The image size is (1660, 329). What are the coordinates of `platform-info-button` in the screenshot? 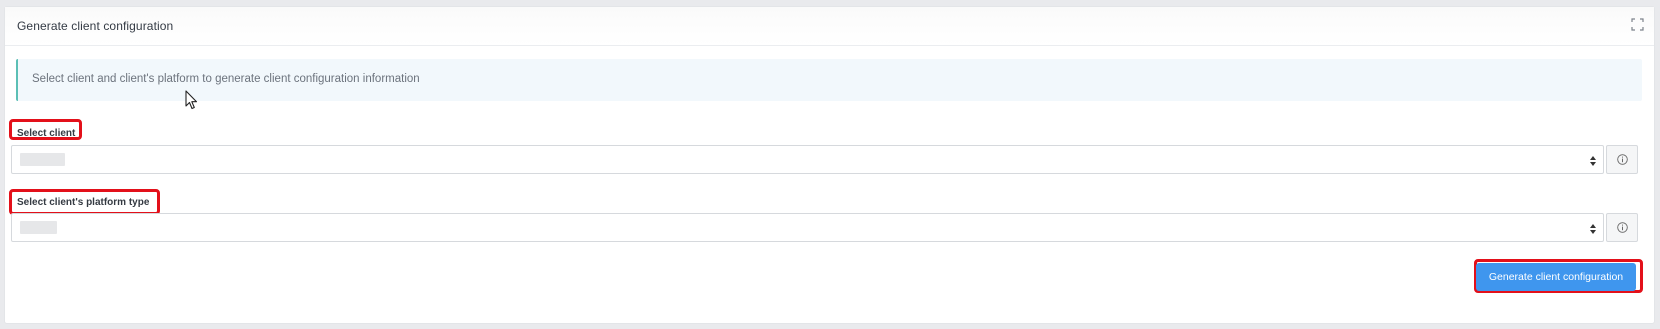 It's located at (1622, 227).